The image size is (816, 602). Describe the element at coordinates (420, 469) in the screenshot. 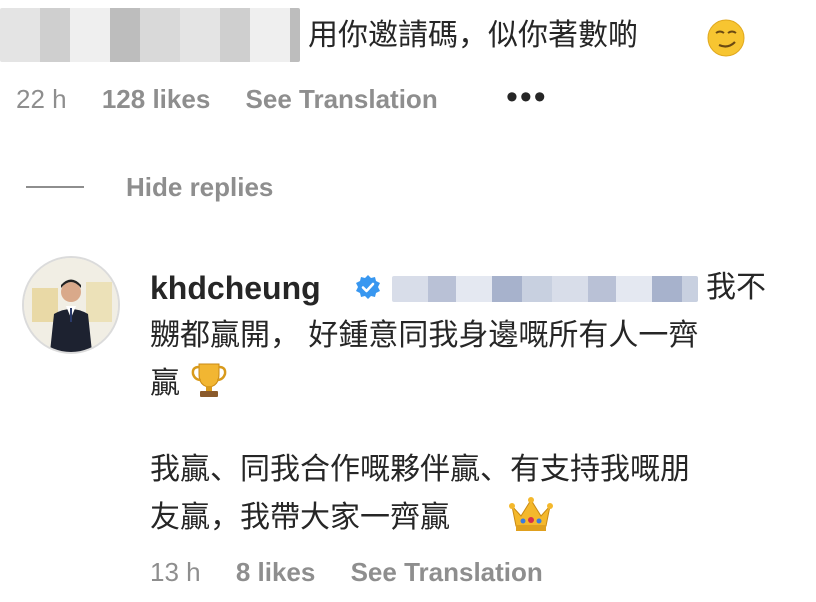

I see `reply-text-line4: 我贏、同我合作嘅夥伴贏、有支持我嘅朋` at that location.